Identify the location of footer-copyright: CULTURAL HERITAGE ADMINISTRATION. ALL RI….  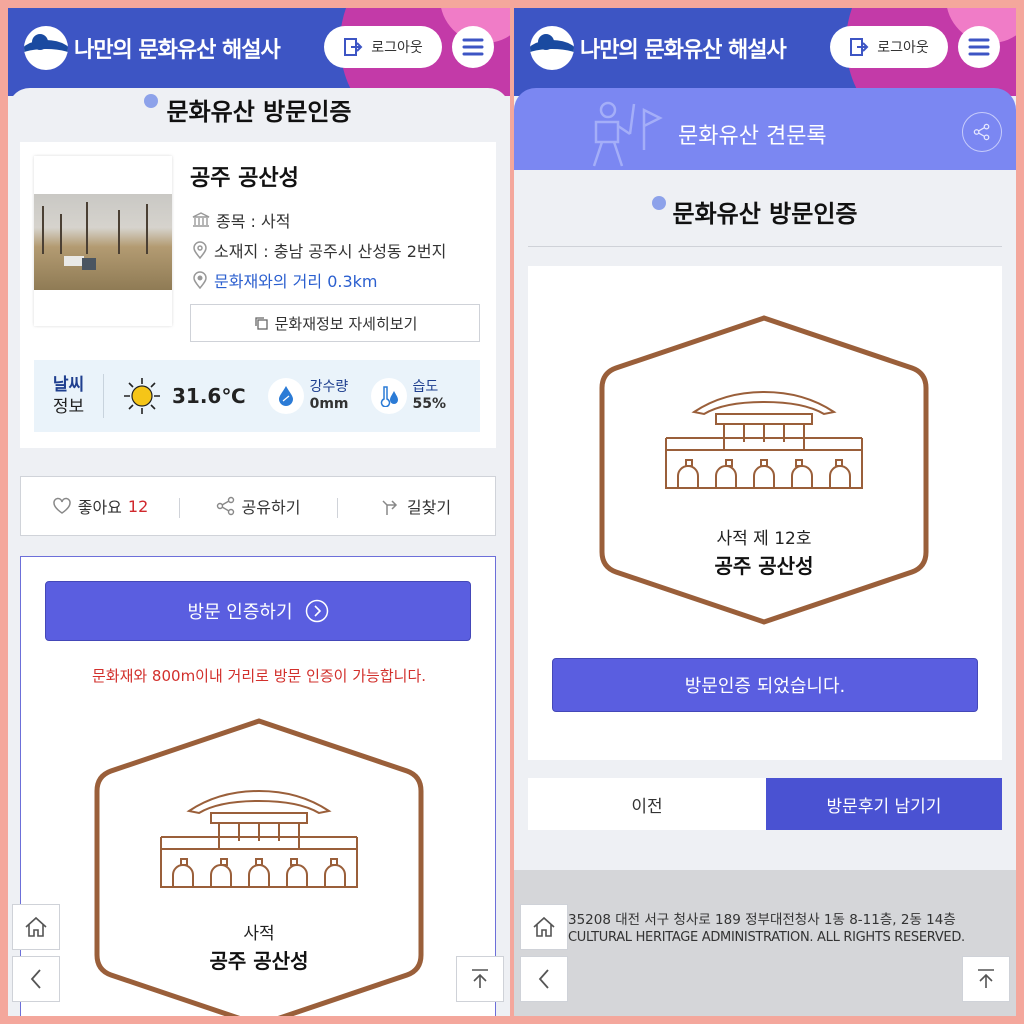
(766, 937).